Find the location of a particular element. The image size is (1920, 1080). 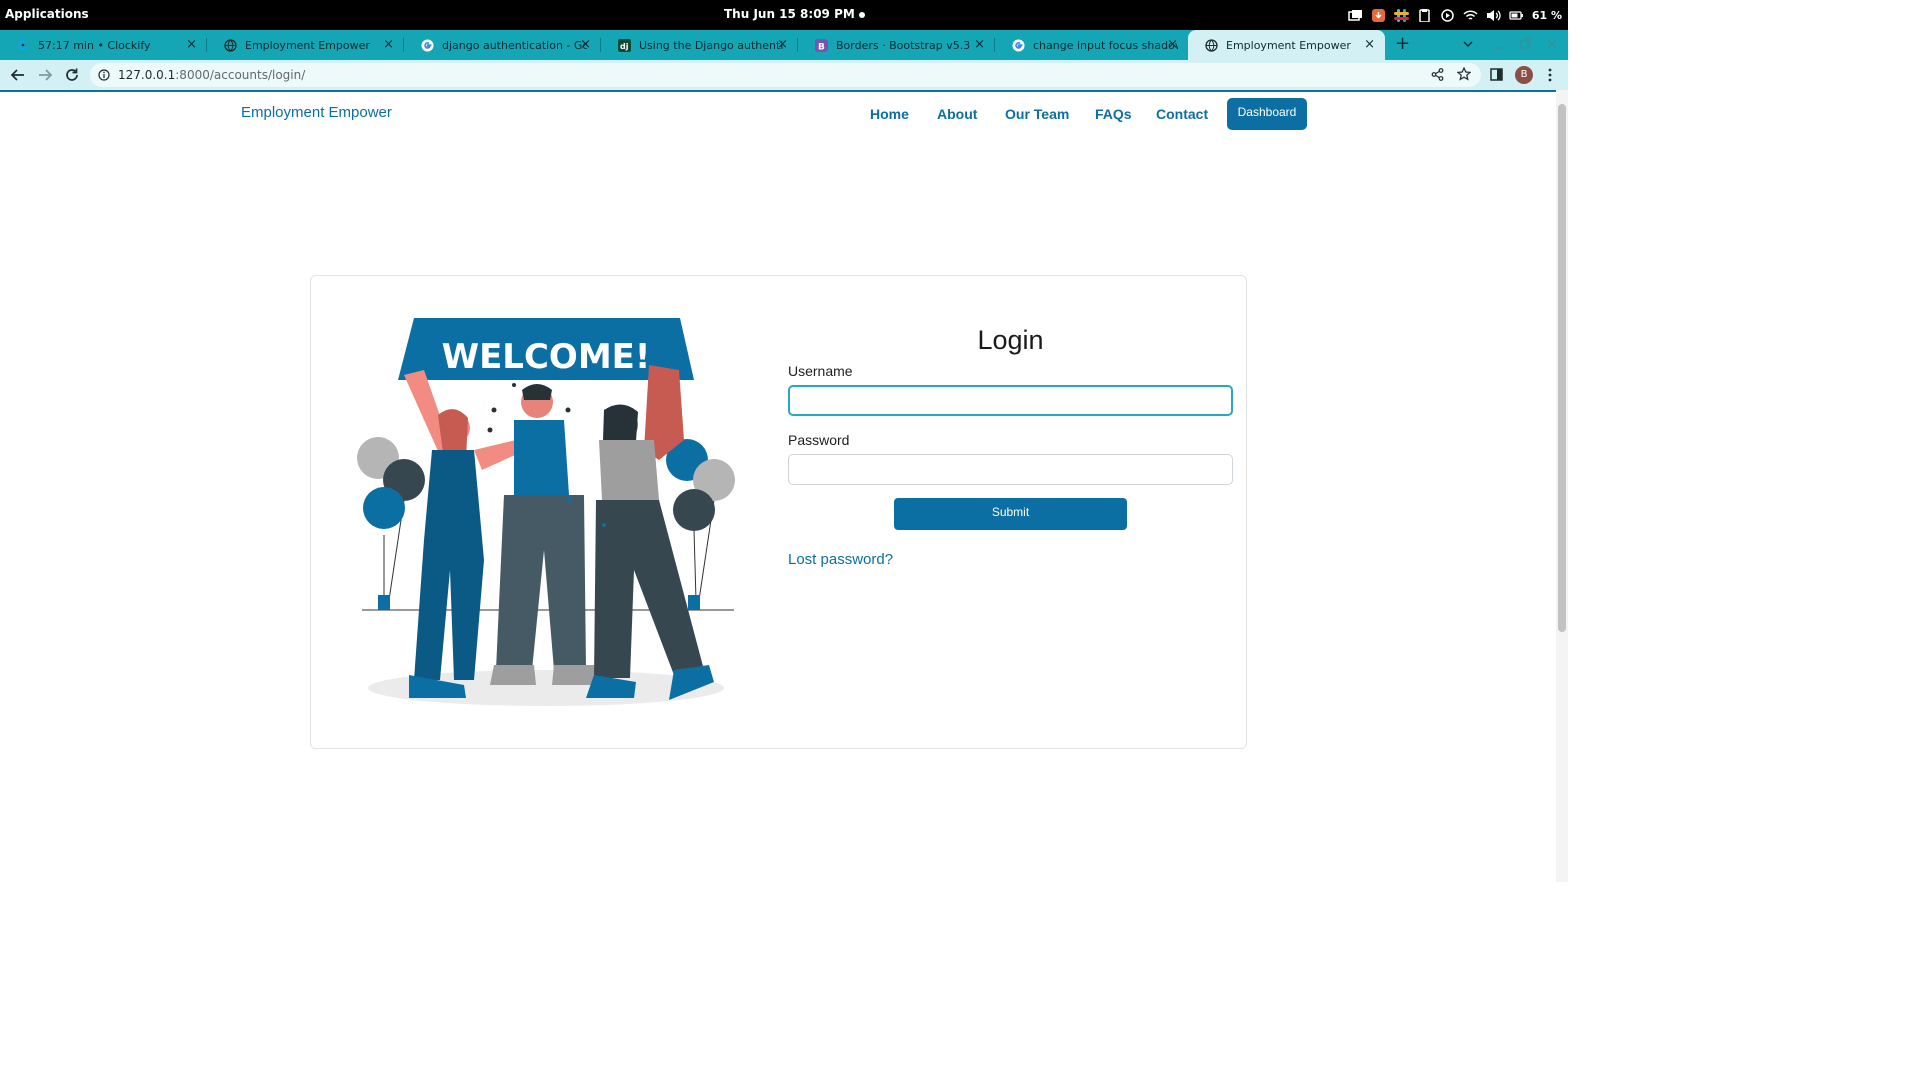

media-icon is located at coordinates (1447, 15).